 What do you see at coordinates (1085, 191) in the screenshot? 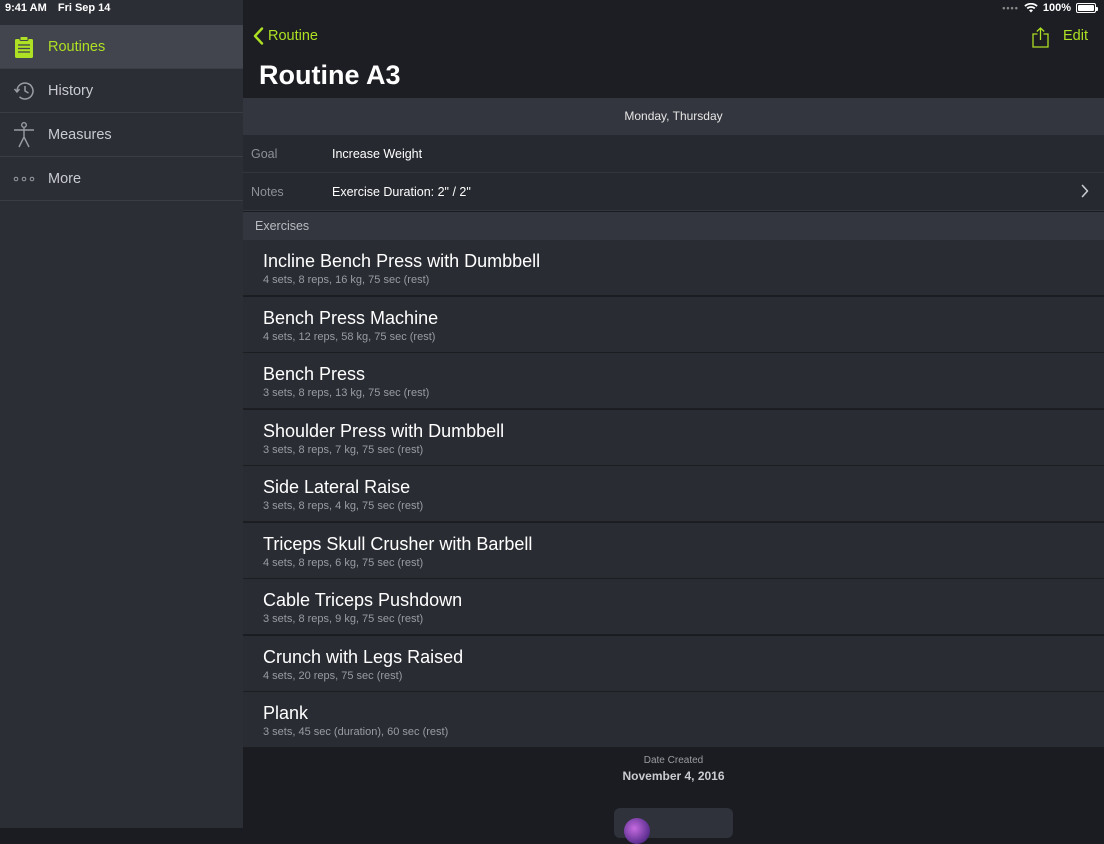
I see `chevron-right-icon` at bounding box center [1085, 191].